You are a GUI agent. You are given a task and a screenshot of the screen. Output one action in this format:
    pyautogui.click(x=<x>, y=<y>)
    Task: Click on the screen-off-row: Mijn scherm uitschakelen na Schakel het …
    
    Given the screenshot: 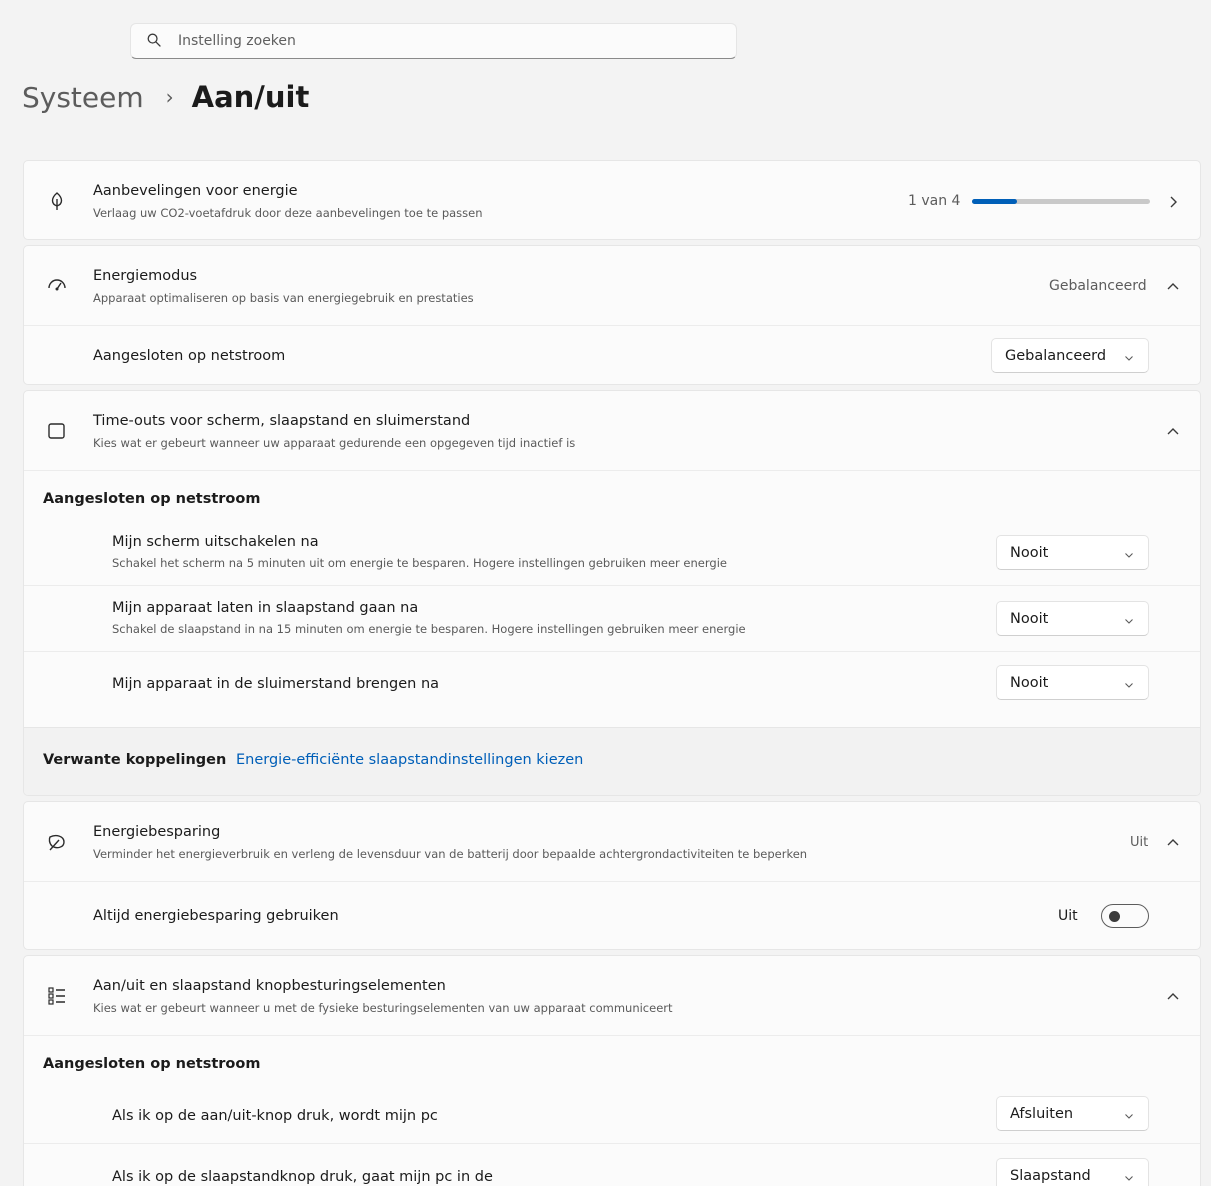 What is the action you would take?
    pyautogui.click(x=612, y=553)
    